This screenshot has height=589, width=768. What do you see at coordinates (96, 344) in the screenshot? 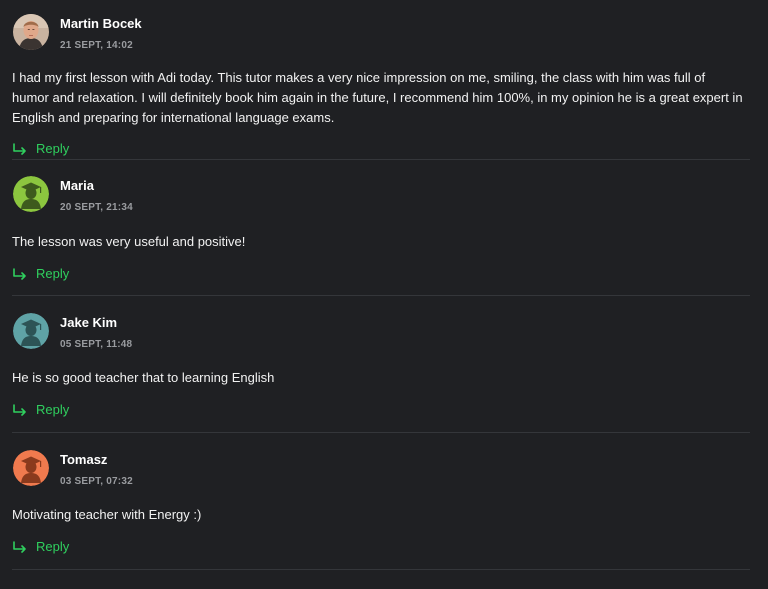
I see `comment-date: 05 SEPT, 11:48` at bounding box center [96, 344].